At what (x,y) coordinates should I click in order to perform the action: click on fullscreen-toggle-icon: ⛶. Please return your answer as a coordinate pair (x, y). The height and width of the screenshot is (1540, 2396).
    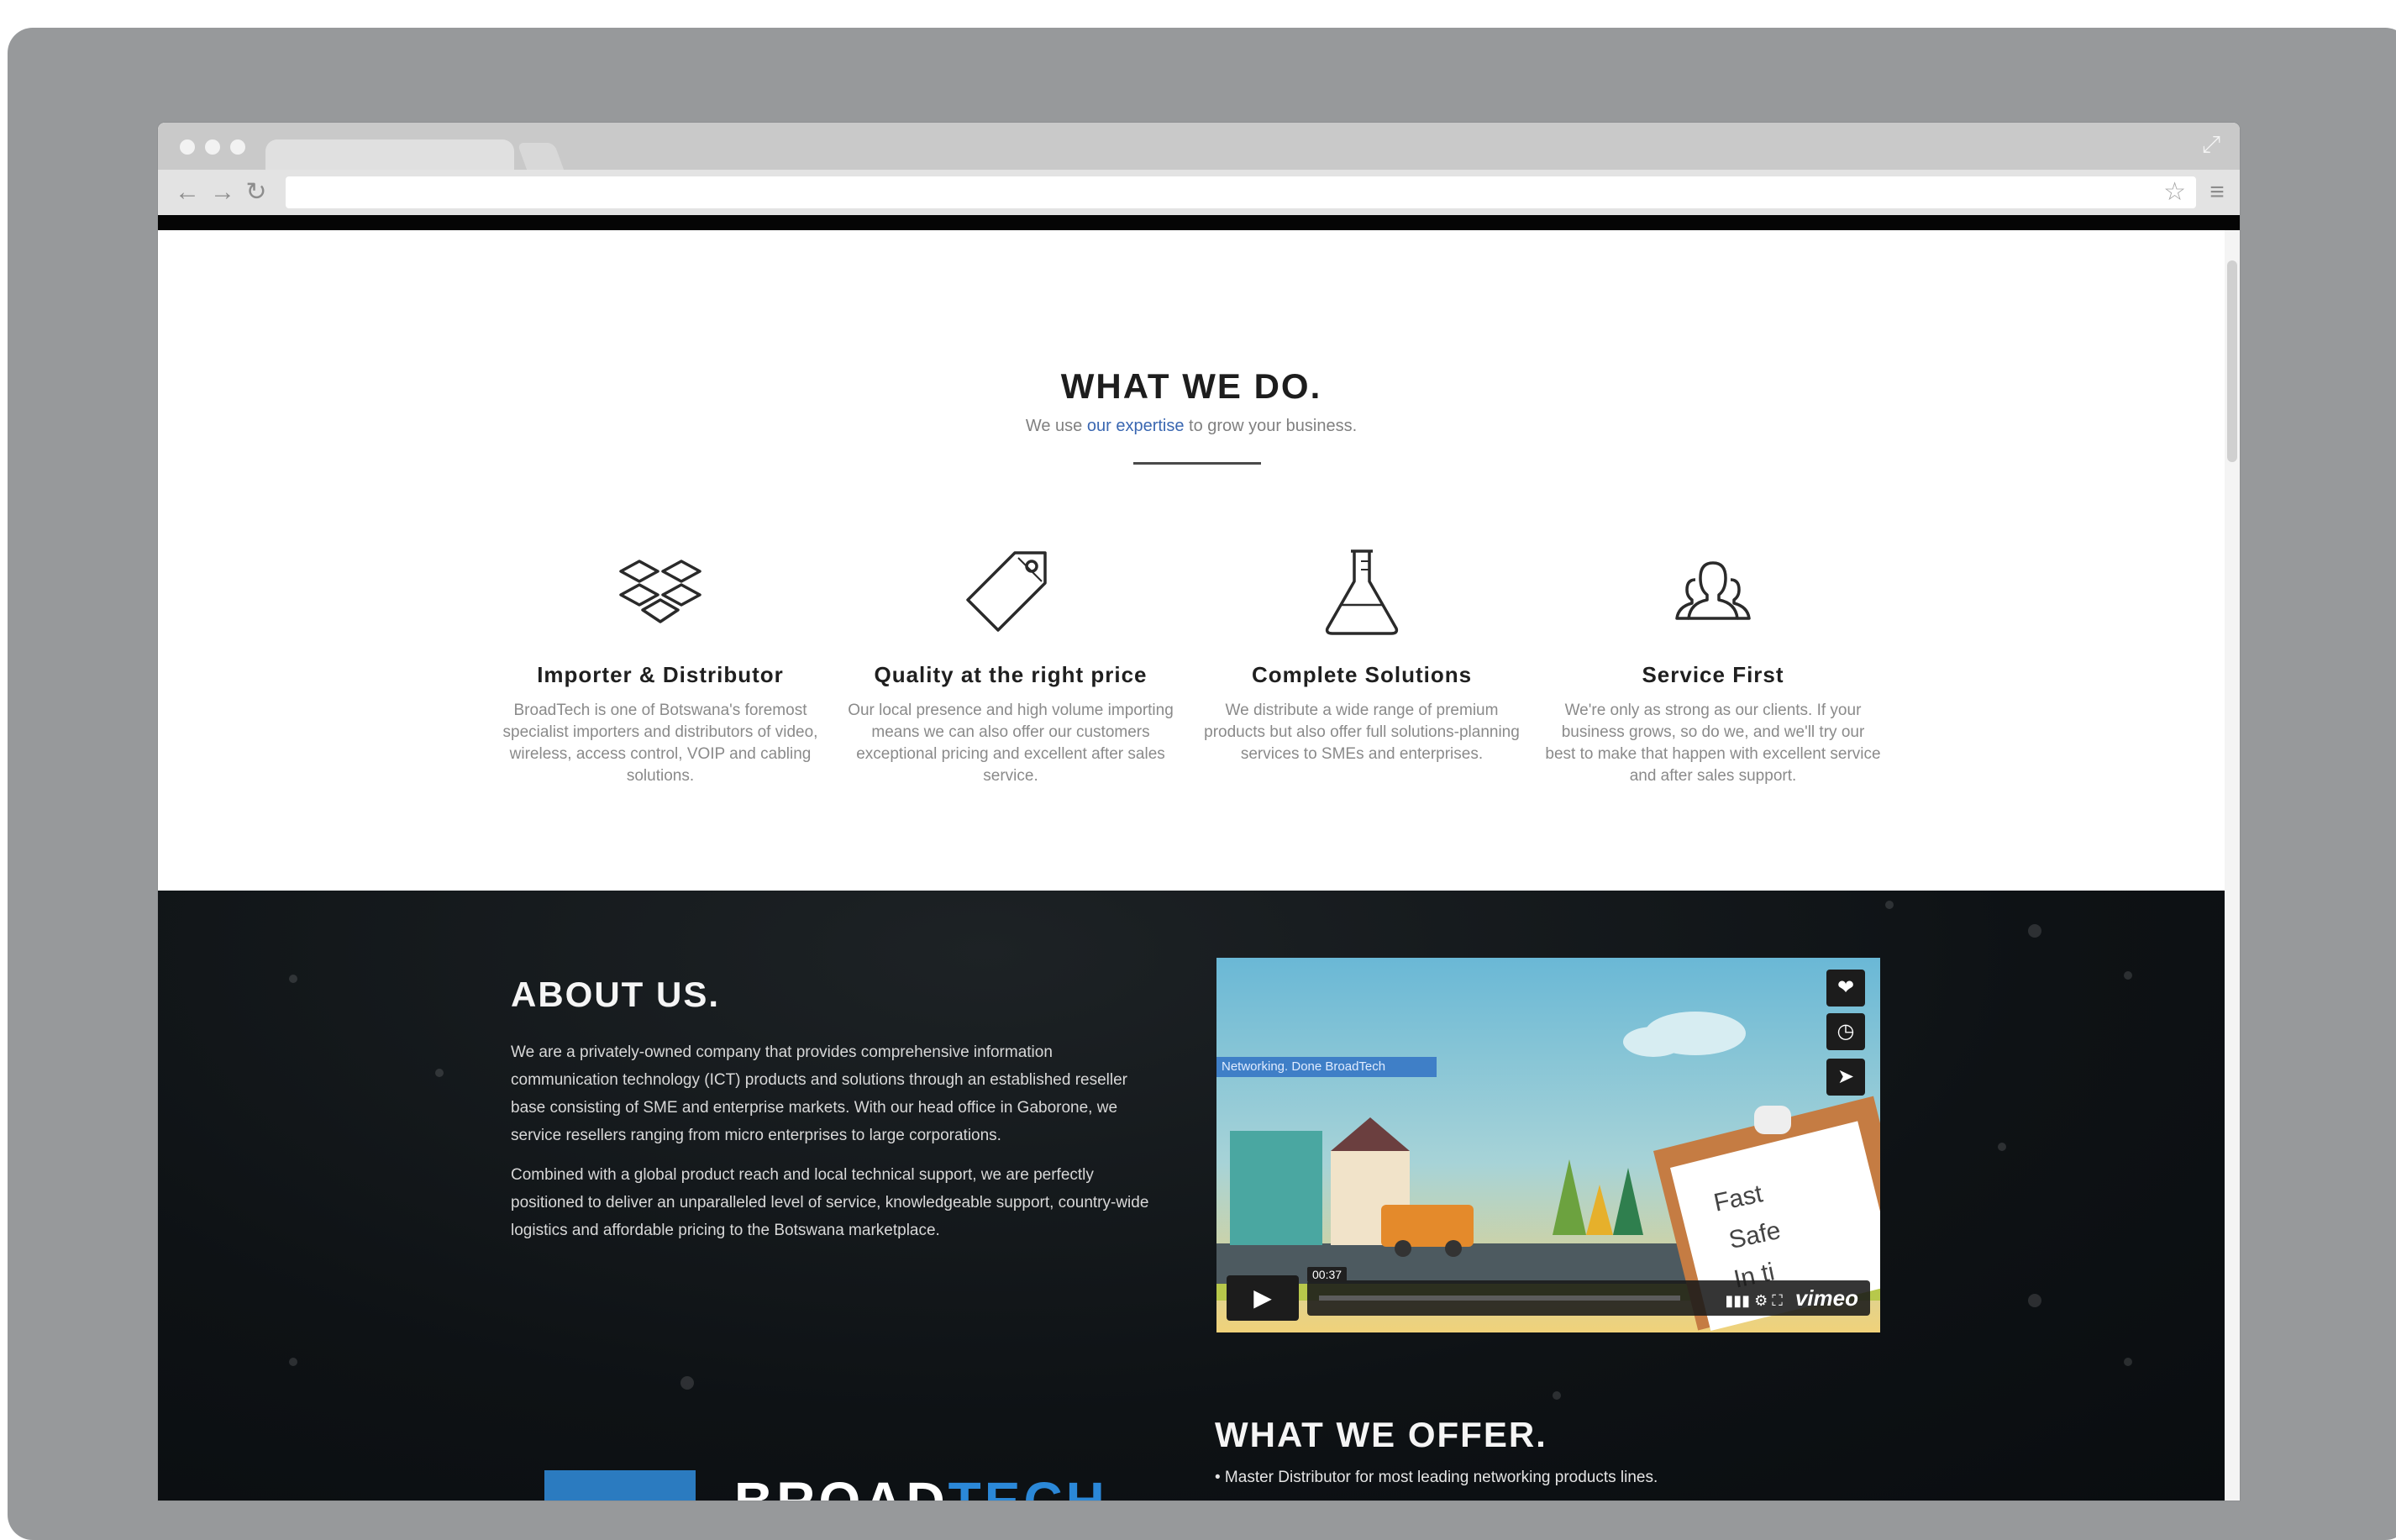
    Looking at the image, I should click on (1777, 1301).